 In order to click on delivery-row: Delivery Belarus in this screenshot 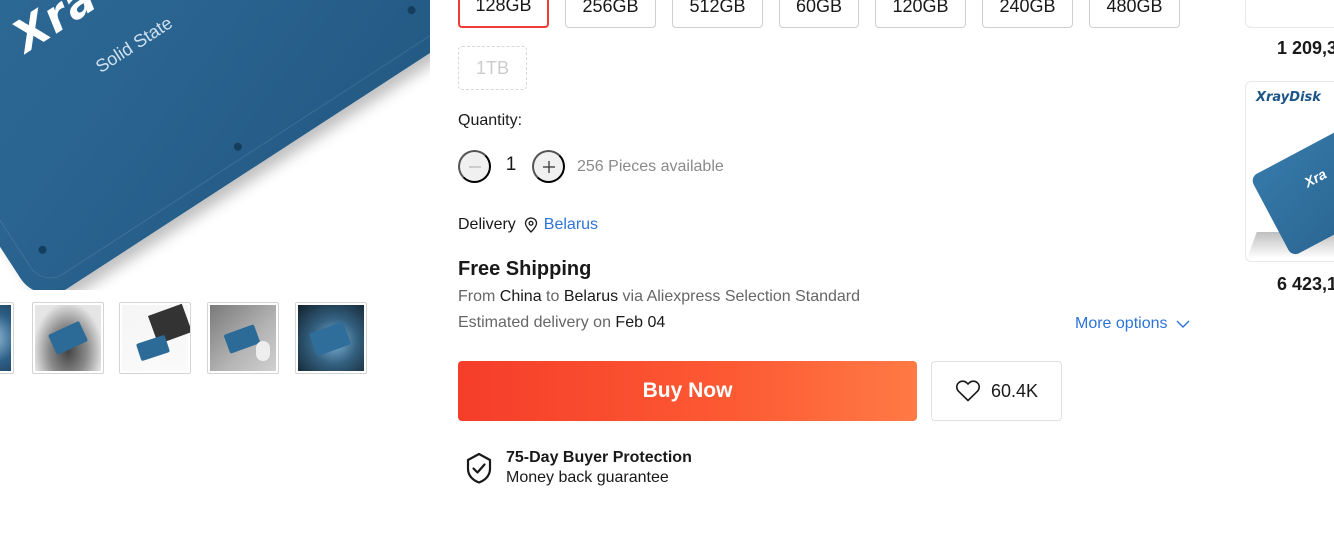, I will do `click(528, 225)`.